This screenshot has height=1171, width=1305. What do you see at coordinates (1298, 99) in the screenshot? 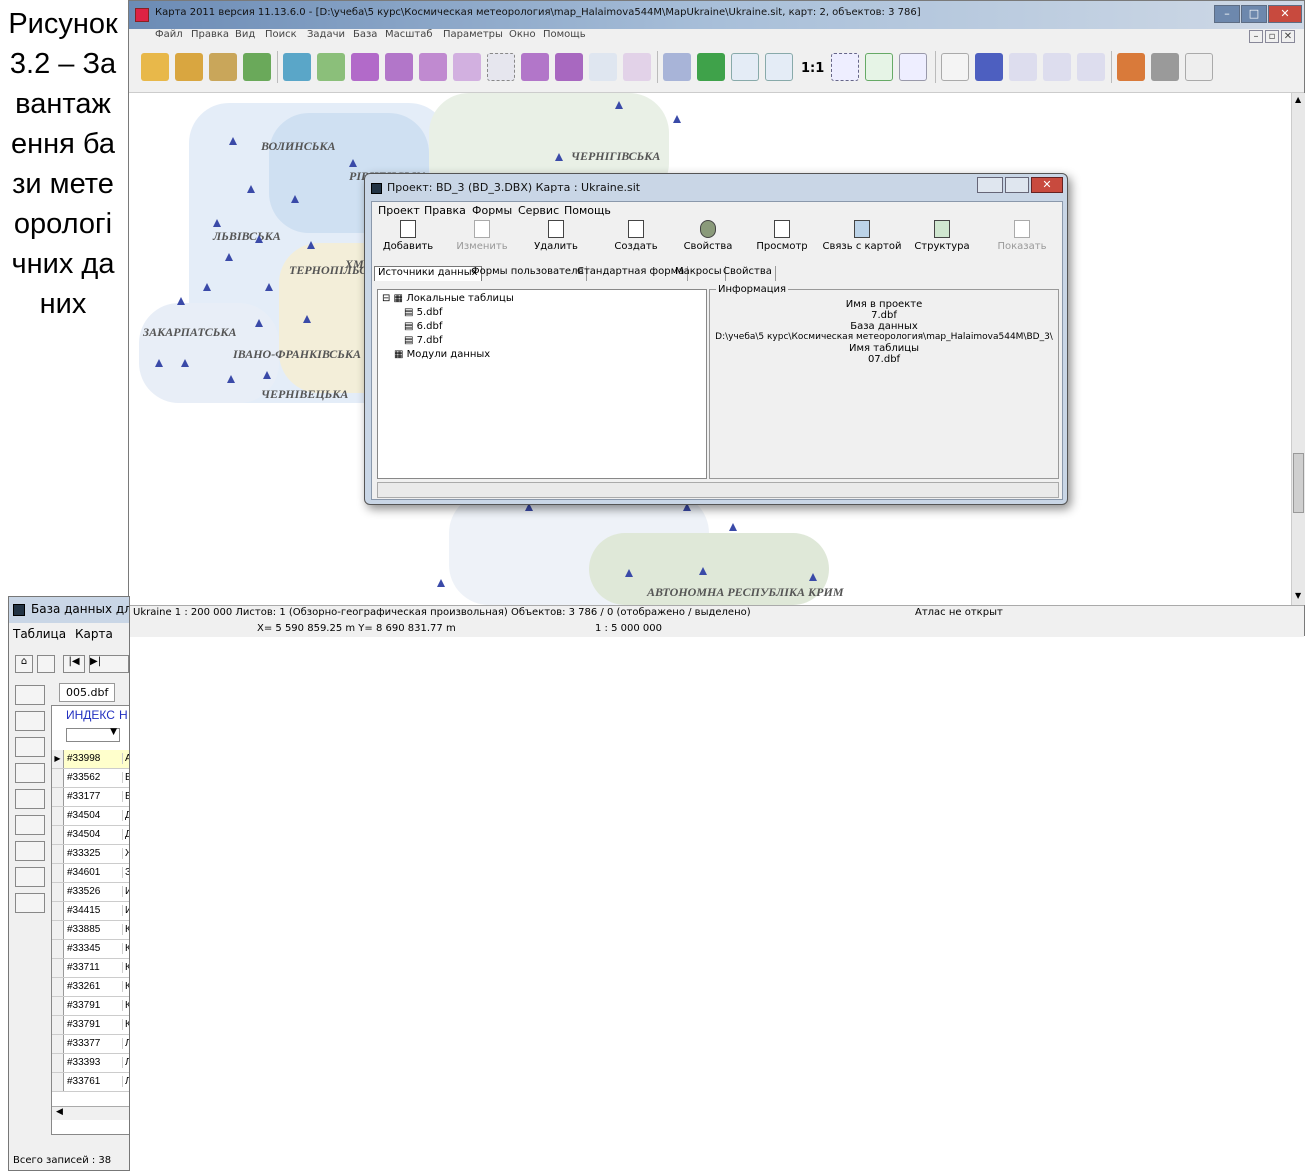
I see `scroll-up-icon: ▲` at bounding box center [1298, 99].